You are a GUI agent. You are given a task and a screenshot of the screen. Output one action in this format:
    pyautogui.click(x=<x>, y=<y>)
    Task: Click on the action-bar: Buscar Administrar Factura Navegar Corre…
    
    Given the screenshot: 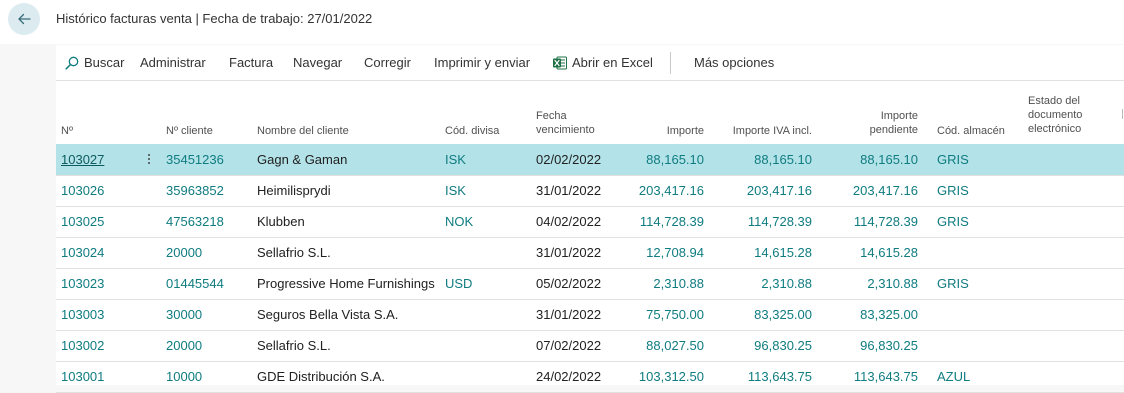 What is the action you would take?
    pyautogui.click(x=590, y=63)
    